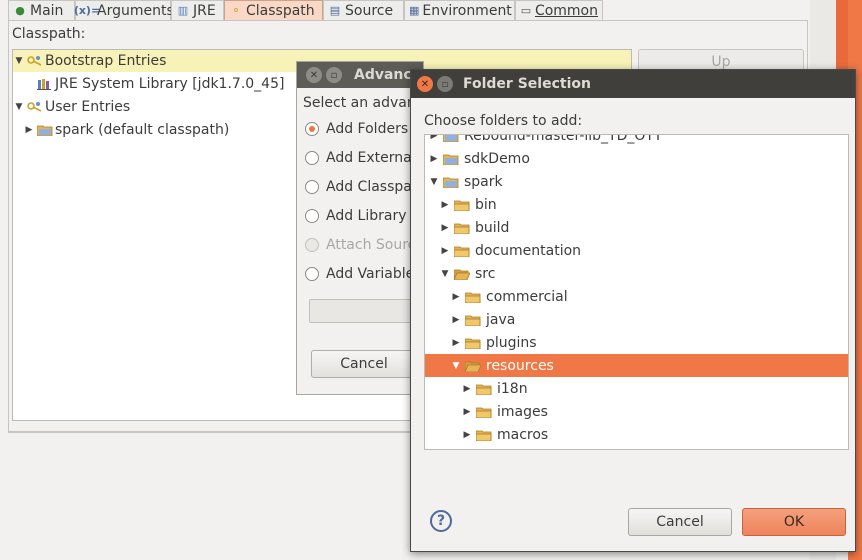 Image resolution: width=862 pixels, height=560 pixels. I want to click on project-folder-icon, so click(450, 138).